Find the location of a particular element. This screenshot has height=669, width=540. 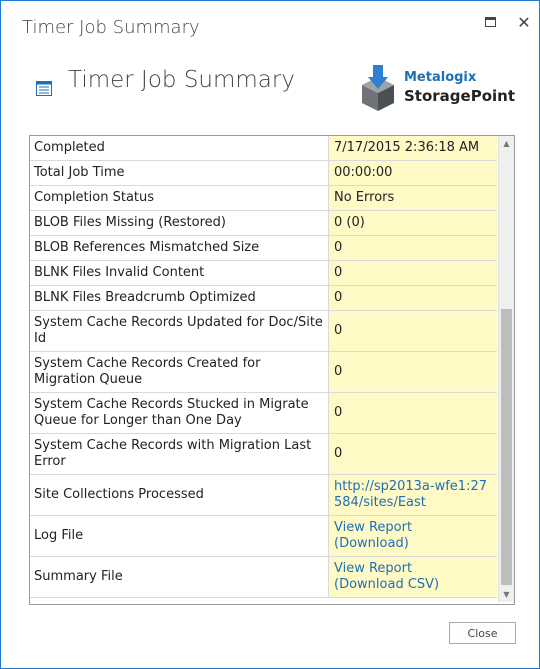

close-icon: ✕ is located at coordinates (524, 23).